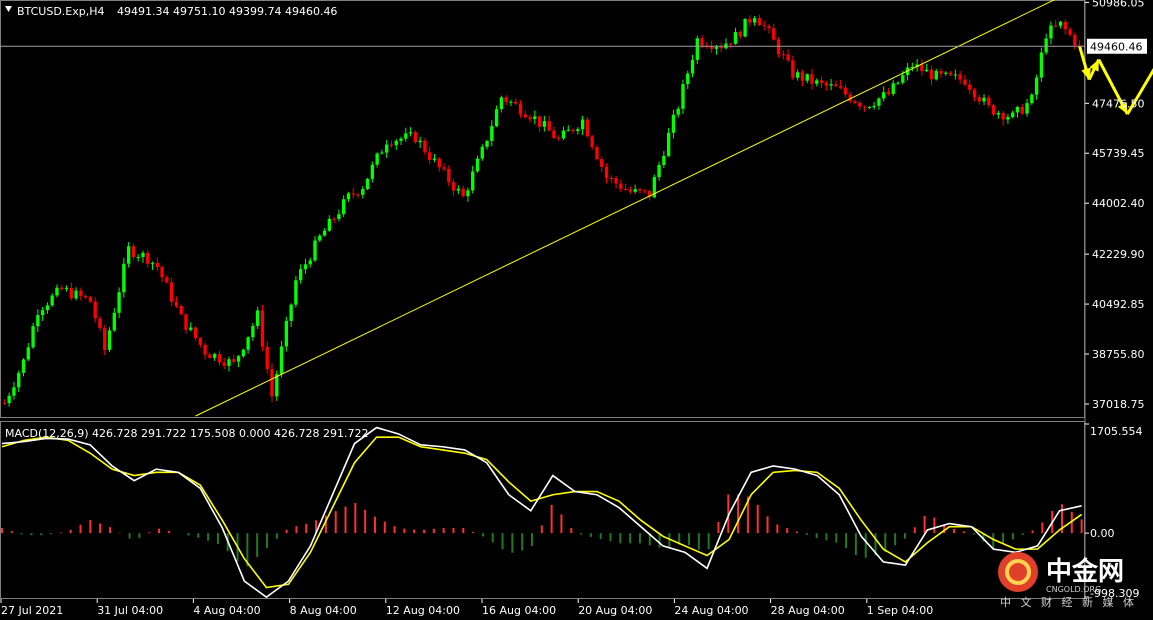 The height and width of the screenshot is (620, 1153). What do you see at coordinates (61, 11) in the screenshot?
I see `symbol-label: BTCUSD.Exp,H4` at bounding box center [61, 11].